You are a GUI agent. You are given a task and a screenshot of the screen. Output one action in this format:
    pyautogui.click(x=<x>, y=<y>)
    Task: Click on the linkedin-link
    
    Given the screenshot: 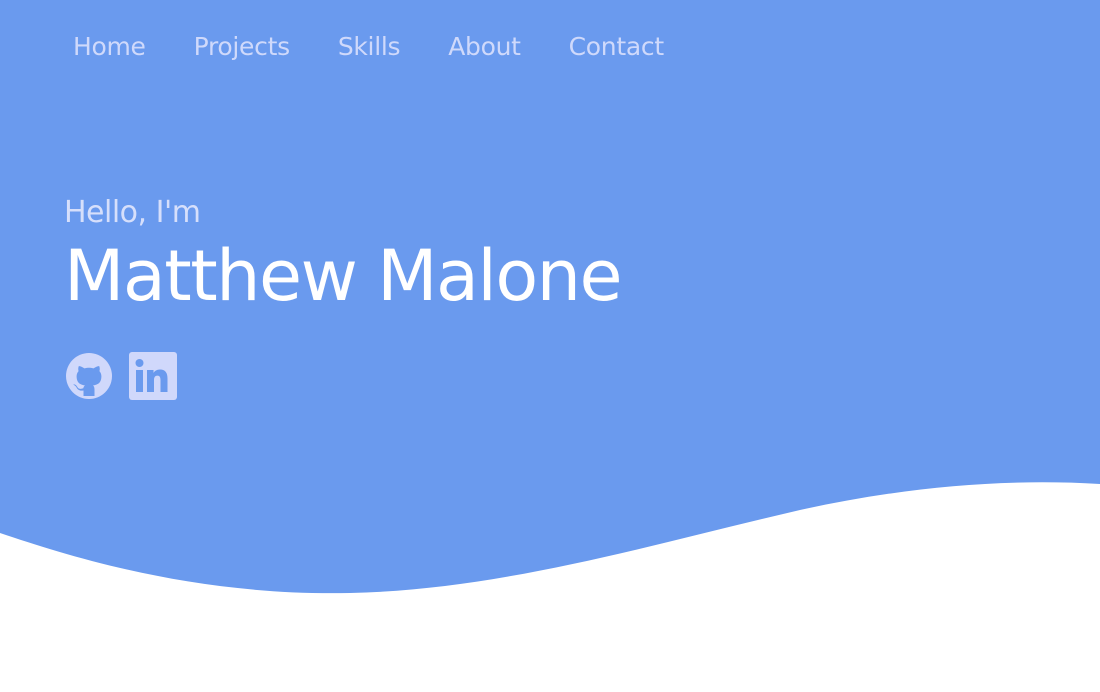 What is the action you would take?
    pyautogui.click(x=153, y=376)
    